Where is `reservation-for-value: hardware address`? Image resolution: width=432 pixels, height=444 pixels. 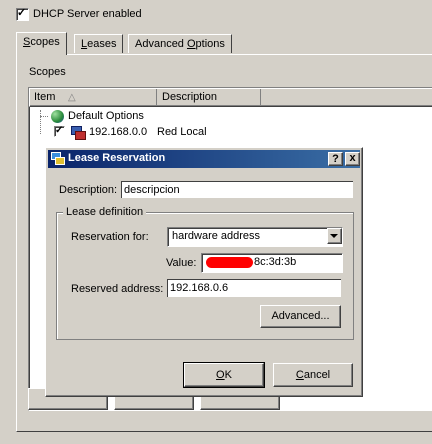
reservation-for-value: hardware address is located at coordinates (216, 236).